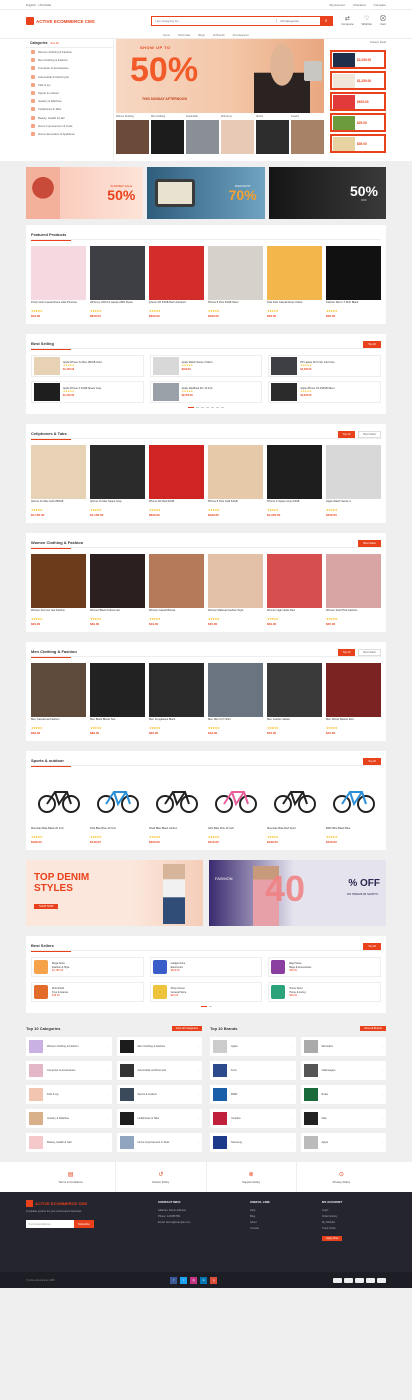 This screenshot has width=412, height=1400. What do you see at coordinates (206, 392) in the screenshot?
I see `best-selling-item: Apple MacBook Pro 13 Inch ★★★★★ $2,250.00` at bounding box center [206, 392].